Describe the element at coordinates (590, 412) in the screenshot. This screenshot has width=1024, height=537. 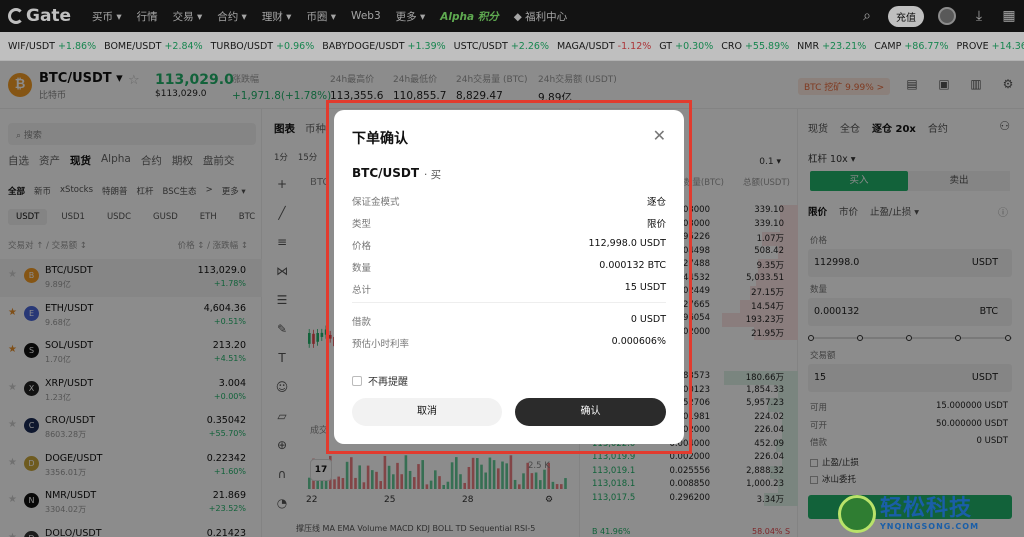
I see `confirm-button: 确认` at that location.